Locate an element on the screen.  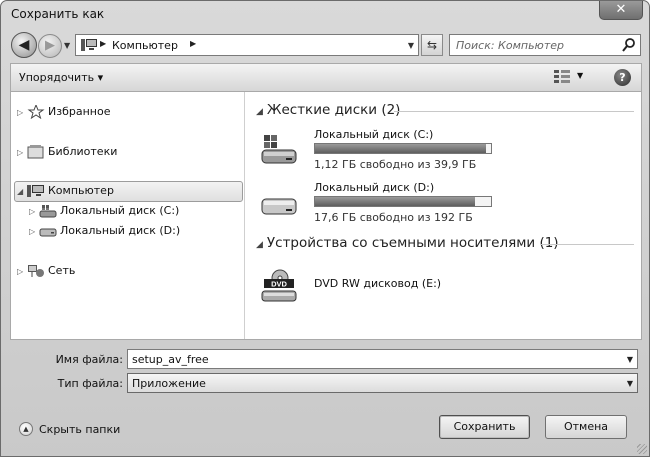
collapse-arrow-icon: ◢ is located at coordinates (22, 192).